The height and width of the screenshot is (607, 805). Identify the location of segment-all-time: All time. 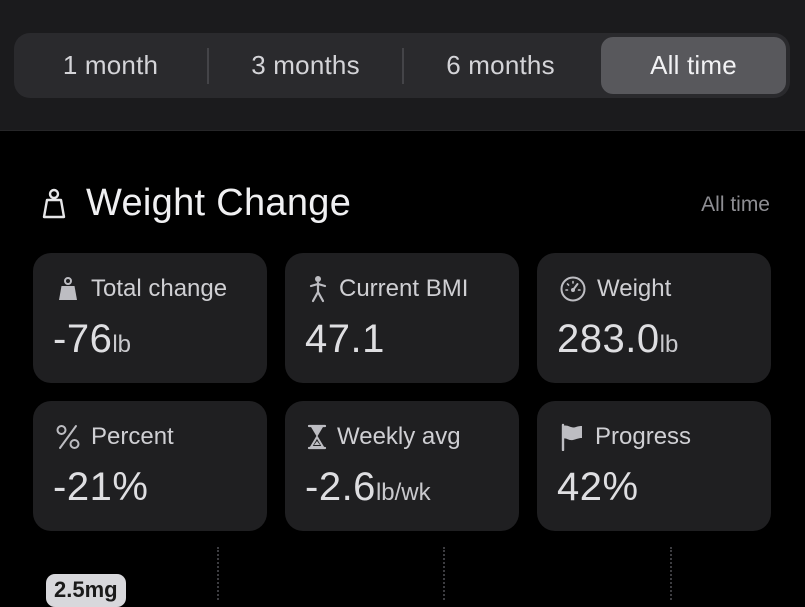
(693, 65).